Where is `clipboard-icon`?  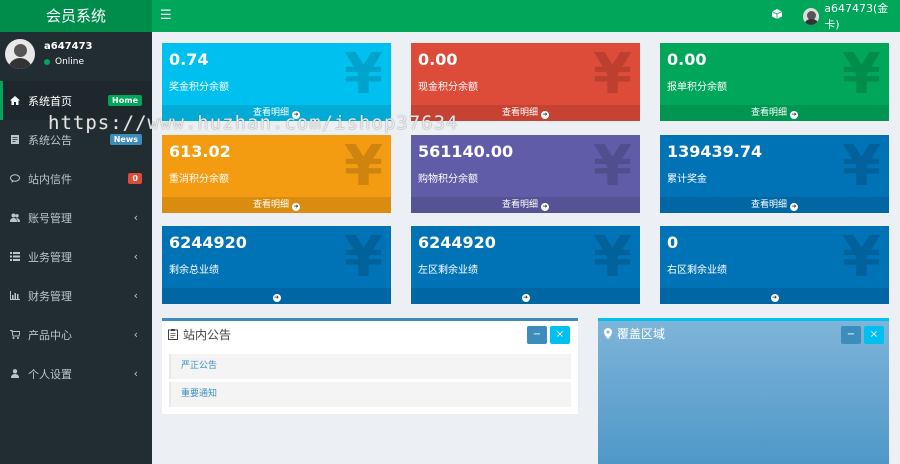 clipboard-icon is located at coordinates (173, 334).